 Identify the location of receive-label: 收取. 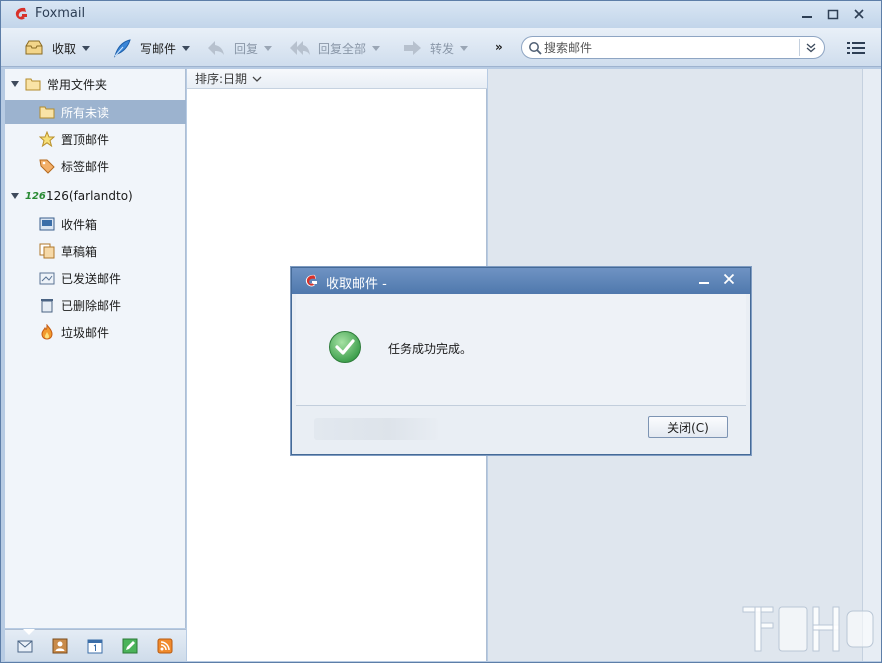
(64, 48).